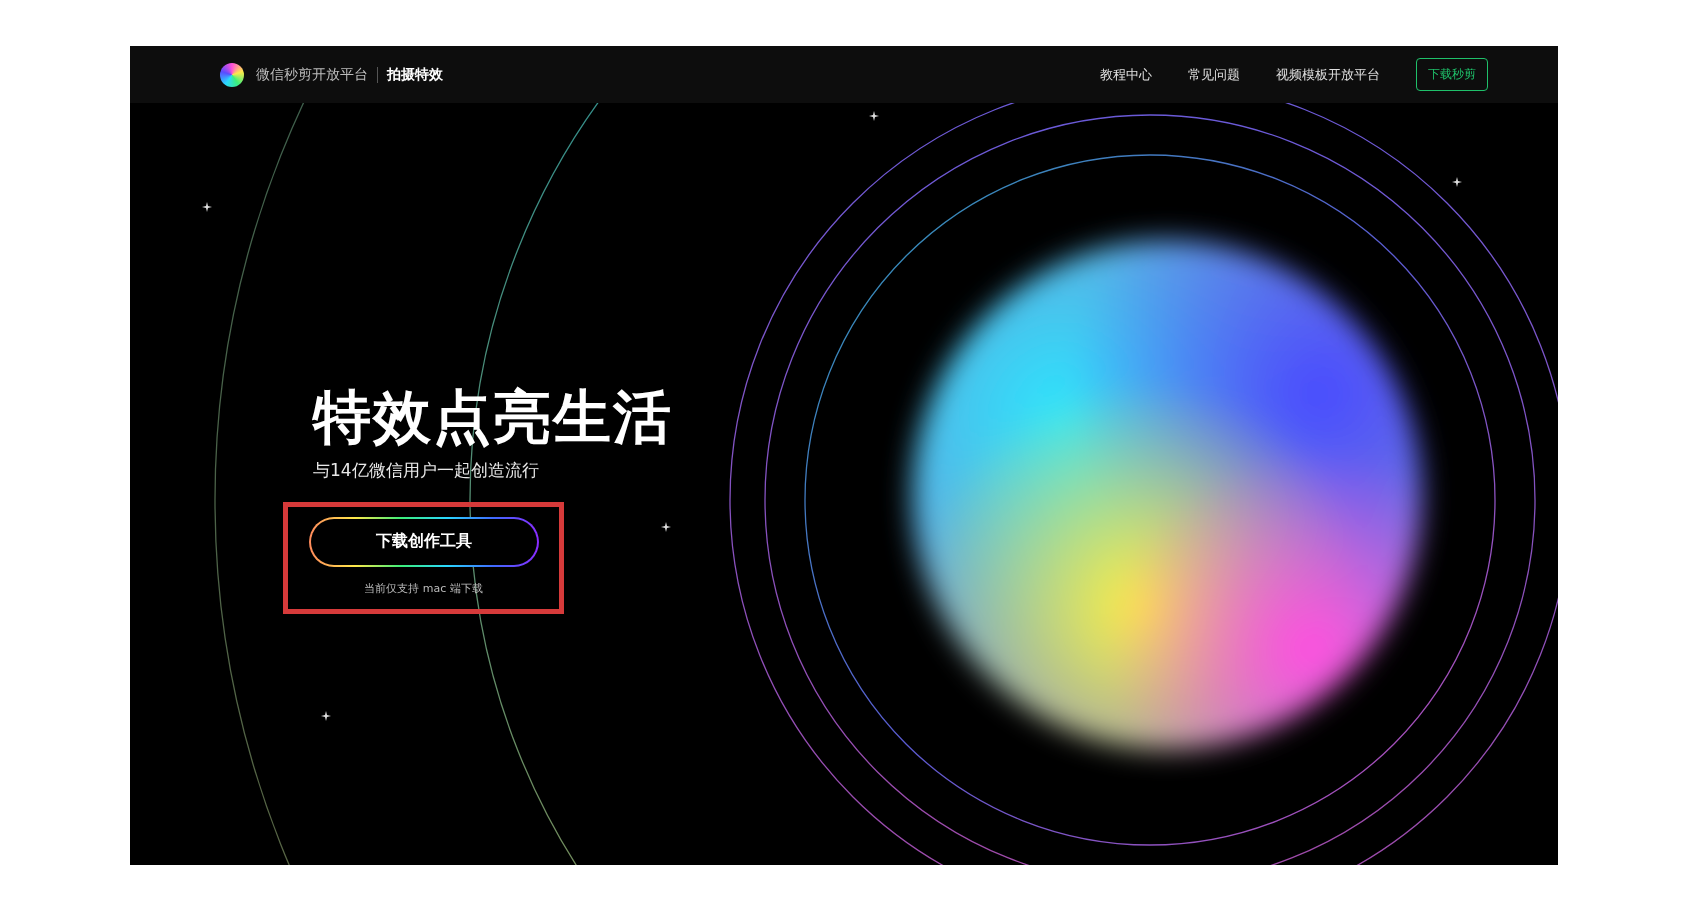 This screenshot has width=1690, height=912. What do you see at coordinates (1452, 74) in the screenshot?
I see `download-button: 下载秒剪` at bounding box center [1452, 74].